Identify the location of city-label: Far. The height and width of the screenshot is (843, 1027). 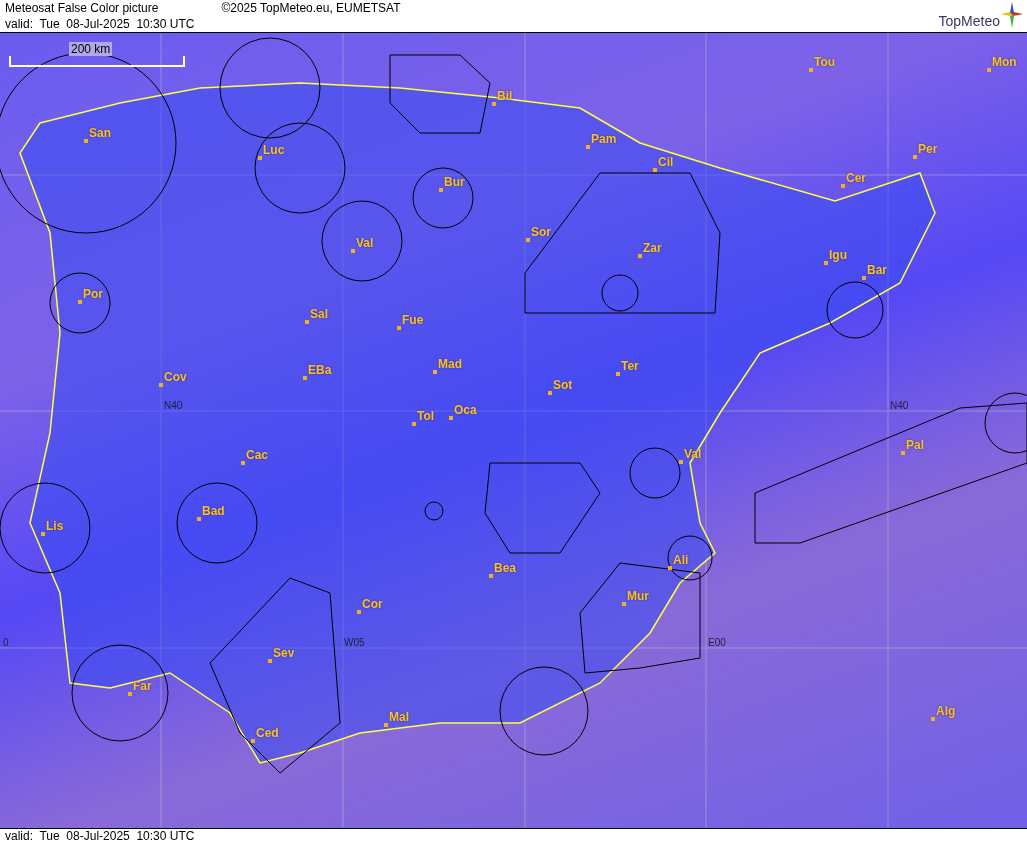
(142, 686).